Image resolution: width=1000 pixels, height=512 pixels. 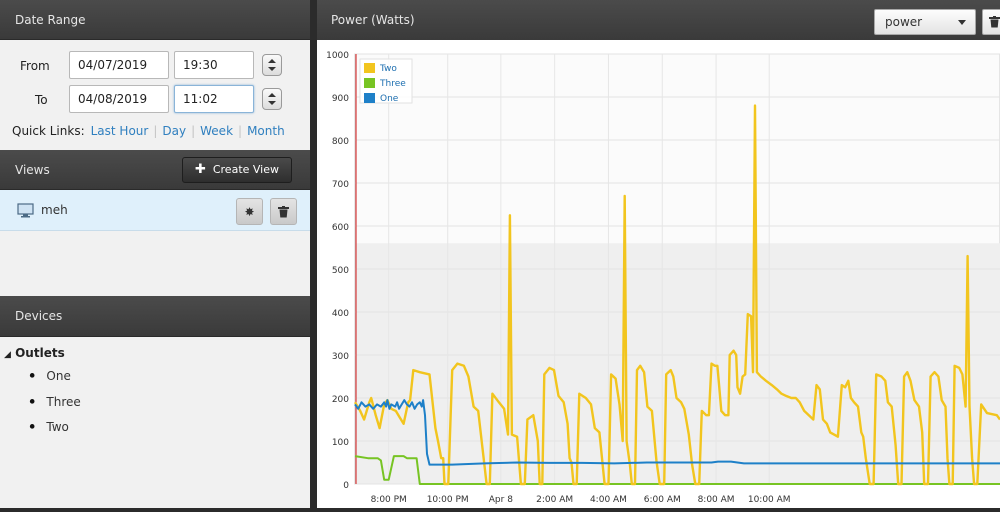 I want to click on y-tick-label: 200, so click(x=340, y=400).